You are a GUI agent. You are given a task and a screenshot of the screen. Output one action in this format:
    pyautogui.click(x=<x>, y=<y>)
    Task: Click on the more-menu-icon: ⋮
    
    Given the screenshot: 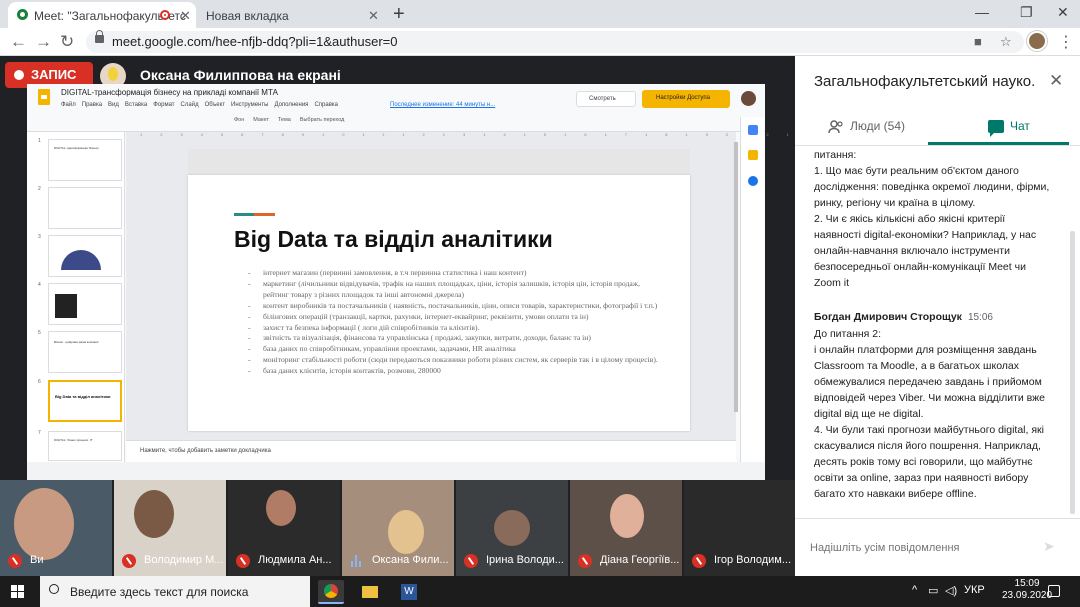 What is the action you would take?
    pyautogui.click(x=1066, y=42)
    